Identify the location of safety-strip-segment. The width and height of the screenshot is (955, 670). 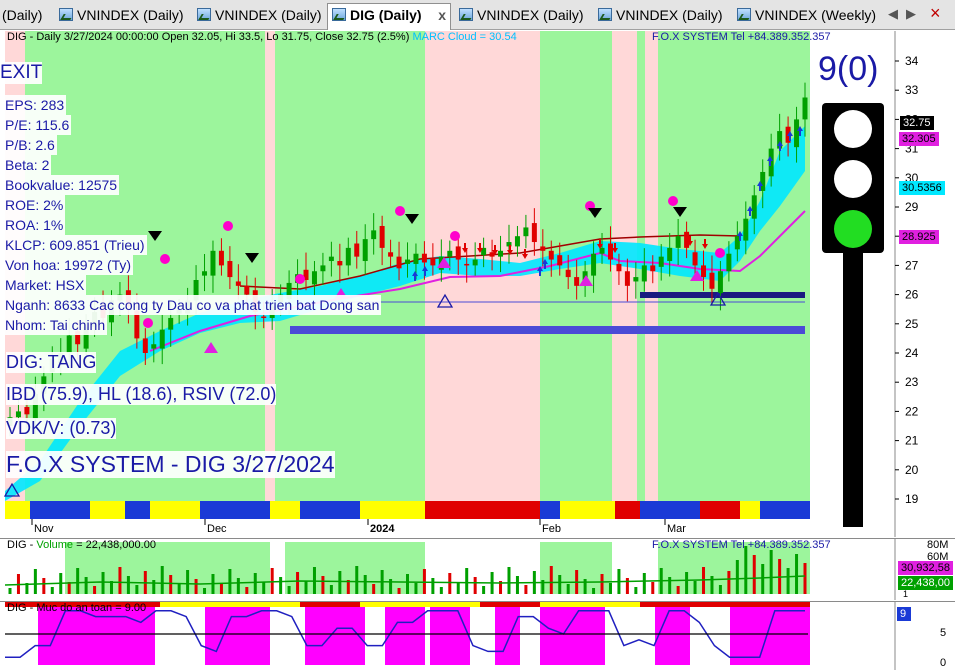
(230, 604).